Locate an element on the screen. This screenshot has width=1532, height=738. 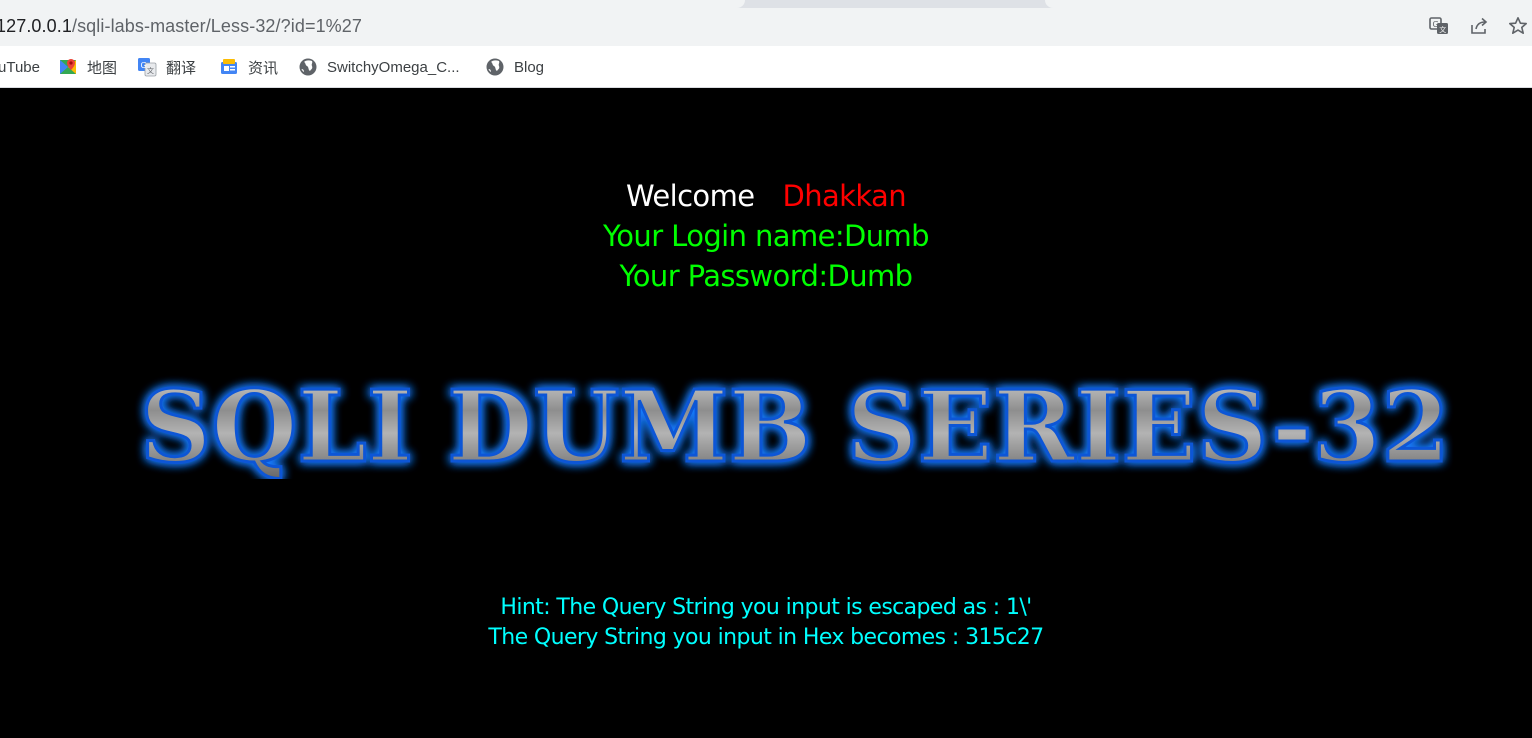
bookmark-label: Blog is located at coordinates (529, 67).